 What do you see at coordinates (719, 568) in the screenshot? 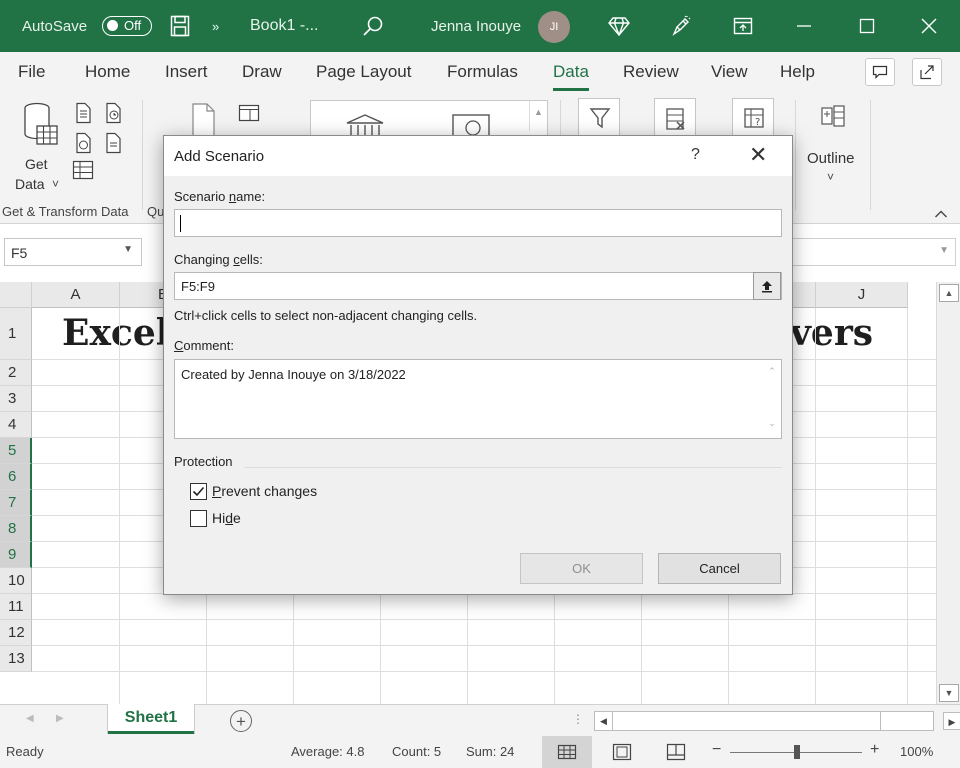
I see `cancel-button: Cancel` at bounding box center [719, 568].